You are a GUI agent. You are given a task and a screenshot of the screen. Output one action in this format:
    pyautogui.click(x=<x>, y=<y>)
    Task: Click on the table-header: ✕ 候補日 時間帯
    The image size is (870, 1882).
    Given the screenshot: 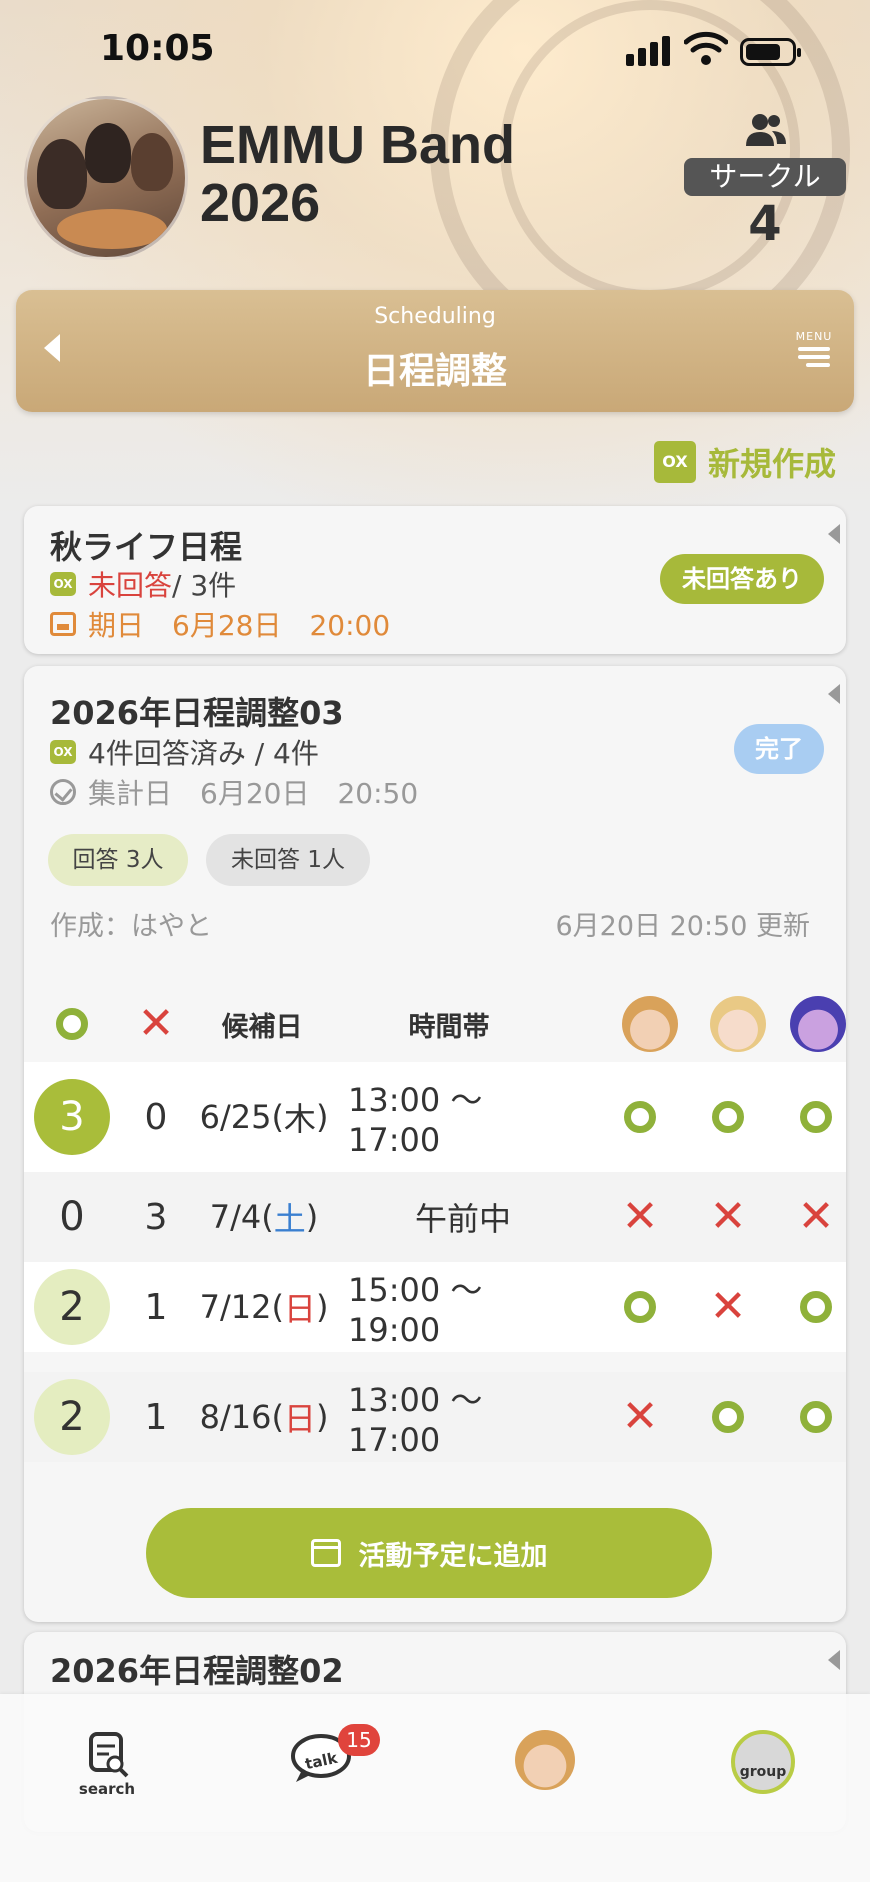 What is the action you would take?
    pyautogui.click(x=435, y=1024)
    